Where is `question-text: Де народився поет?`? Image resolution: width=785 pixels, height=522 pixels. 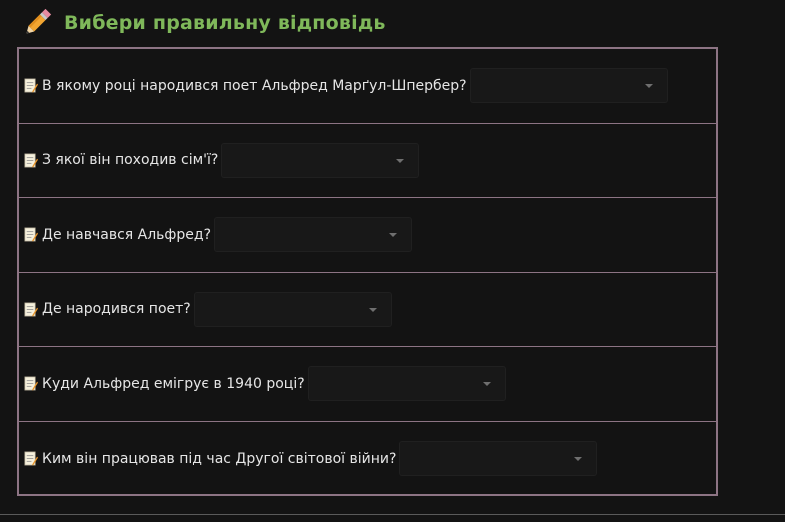 question-text: Де народився поет? is located at coordinates (116, 309).